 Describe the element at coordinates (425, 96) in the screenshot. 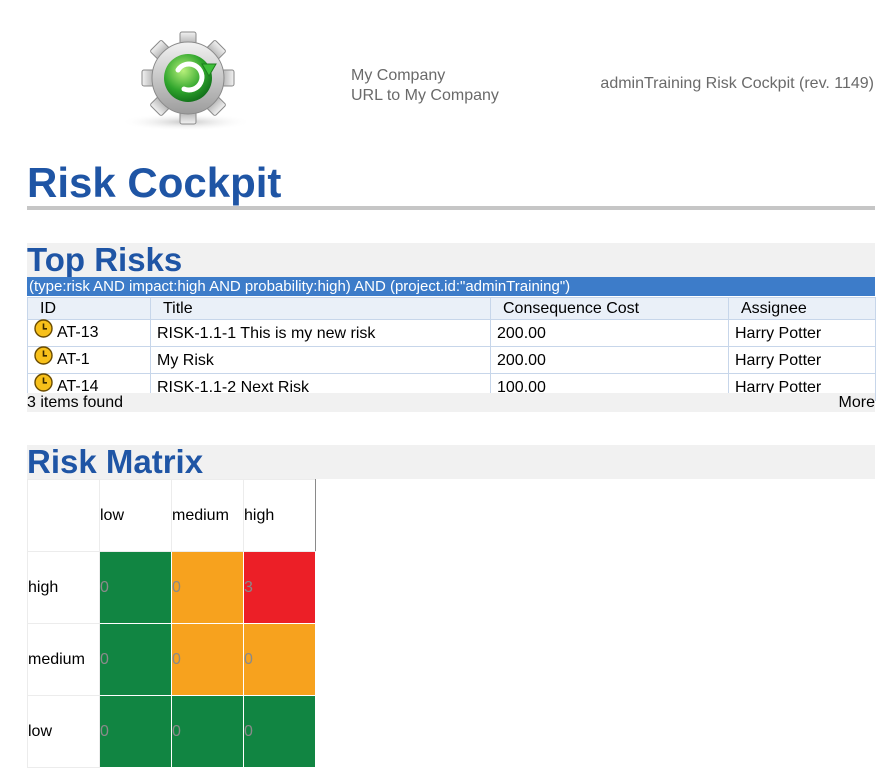

I see `company-url-link: URL to My Company` at that location.